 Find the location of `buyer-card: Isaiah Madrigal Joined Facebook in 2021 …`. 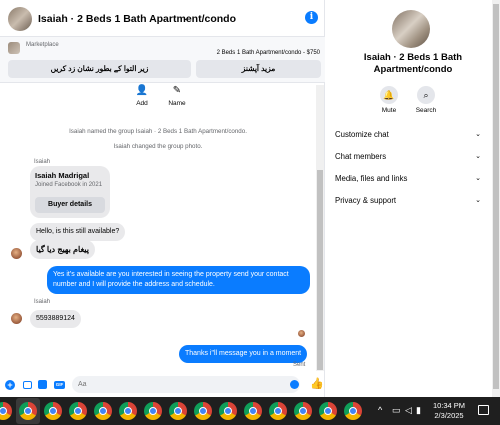

buyer-card: Isaiah Madrigal Joined Facebook in 2021 … is located at coordinates (70, 192).